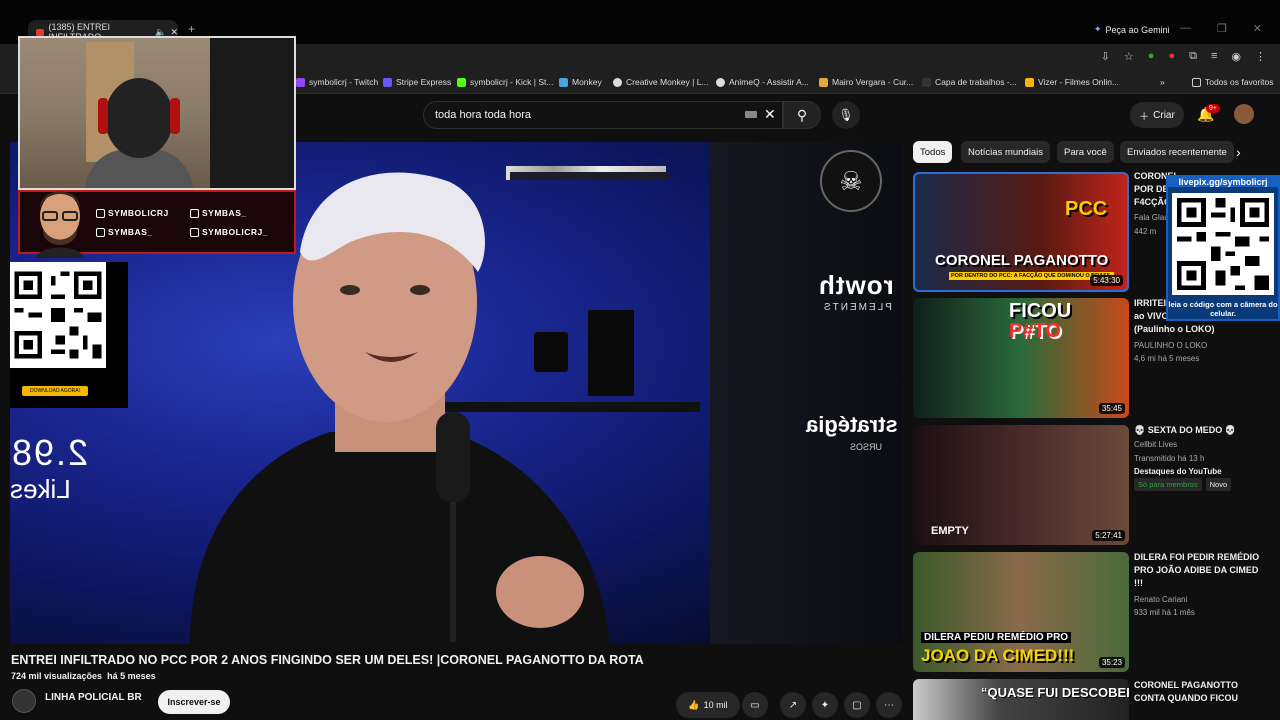  I want to click on extension-green-icon: ●, so click(1151, 56).